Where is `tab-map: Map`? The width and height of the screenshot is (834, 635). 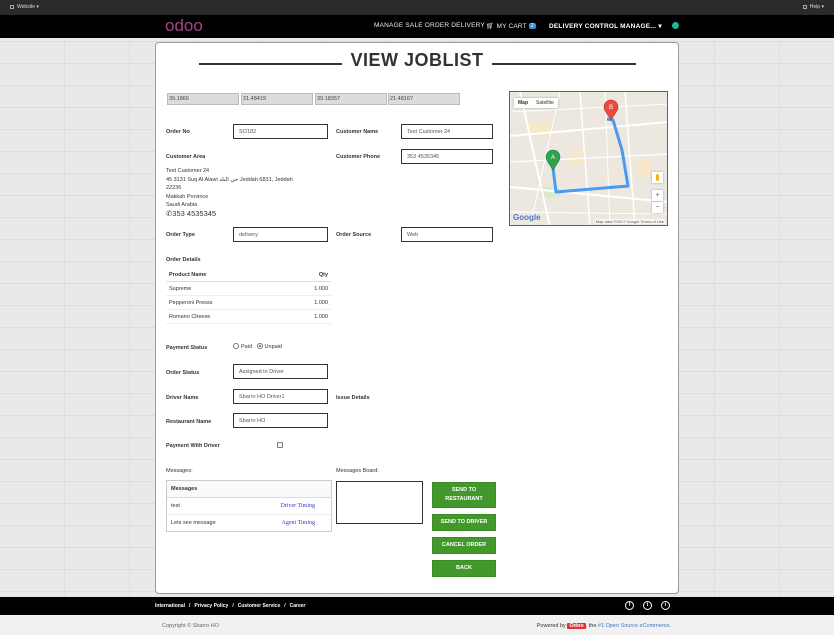 tab-map: Map is located at coordinates (523, 103).